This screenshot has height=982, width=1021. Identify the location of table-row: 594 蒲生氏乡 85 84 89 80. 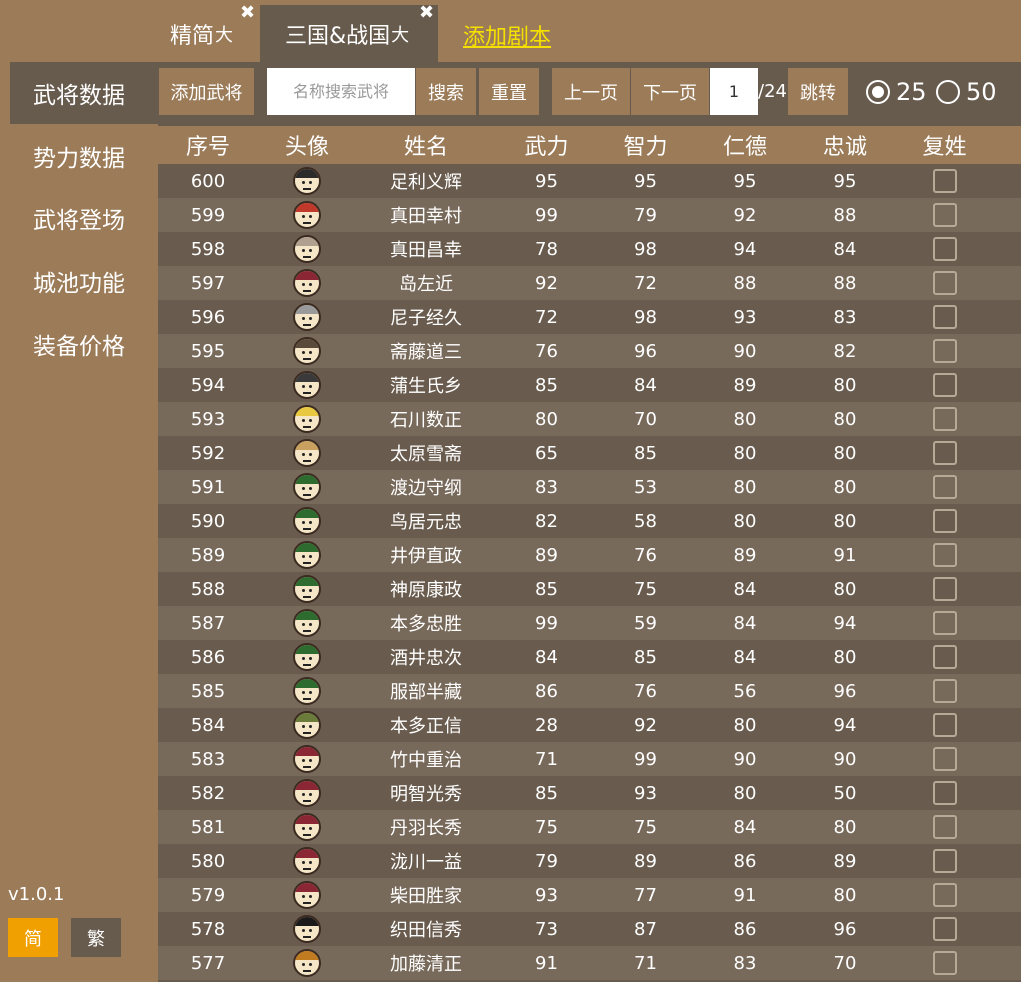
(589, 385).